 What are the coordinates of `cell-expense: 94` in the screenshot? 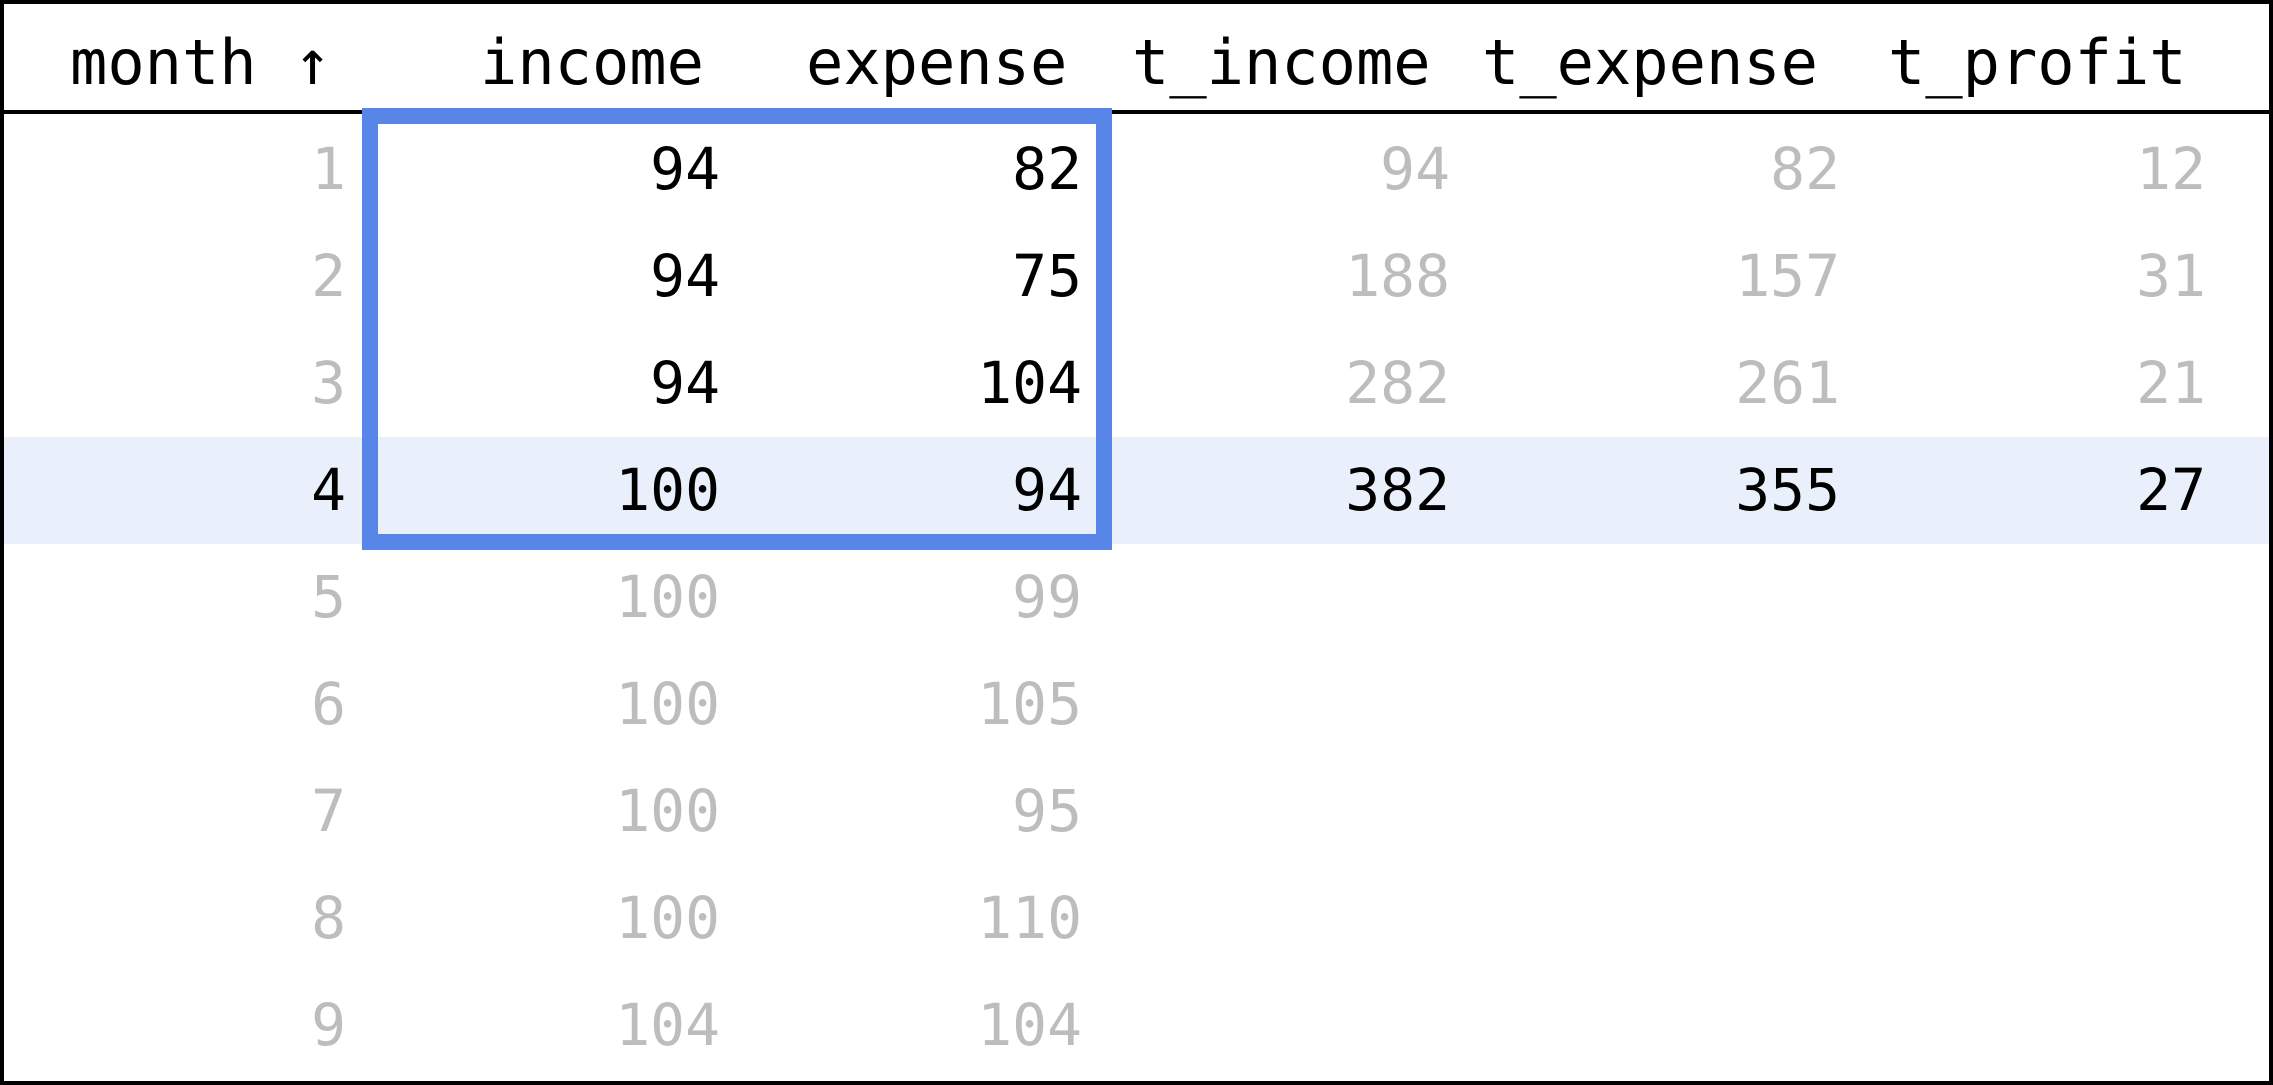 It's located at (1047, 490).